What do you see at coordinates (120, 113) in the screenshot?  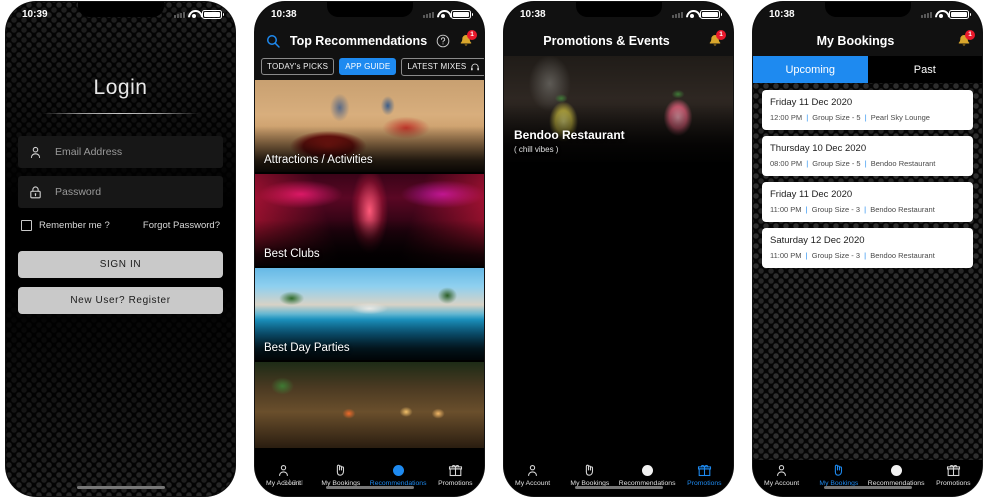 I see `title-divider` at bounding box center [120, 113].